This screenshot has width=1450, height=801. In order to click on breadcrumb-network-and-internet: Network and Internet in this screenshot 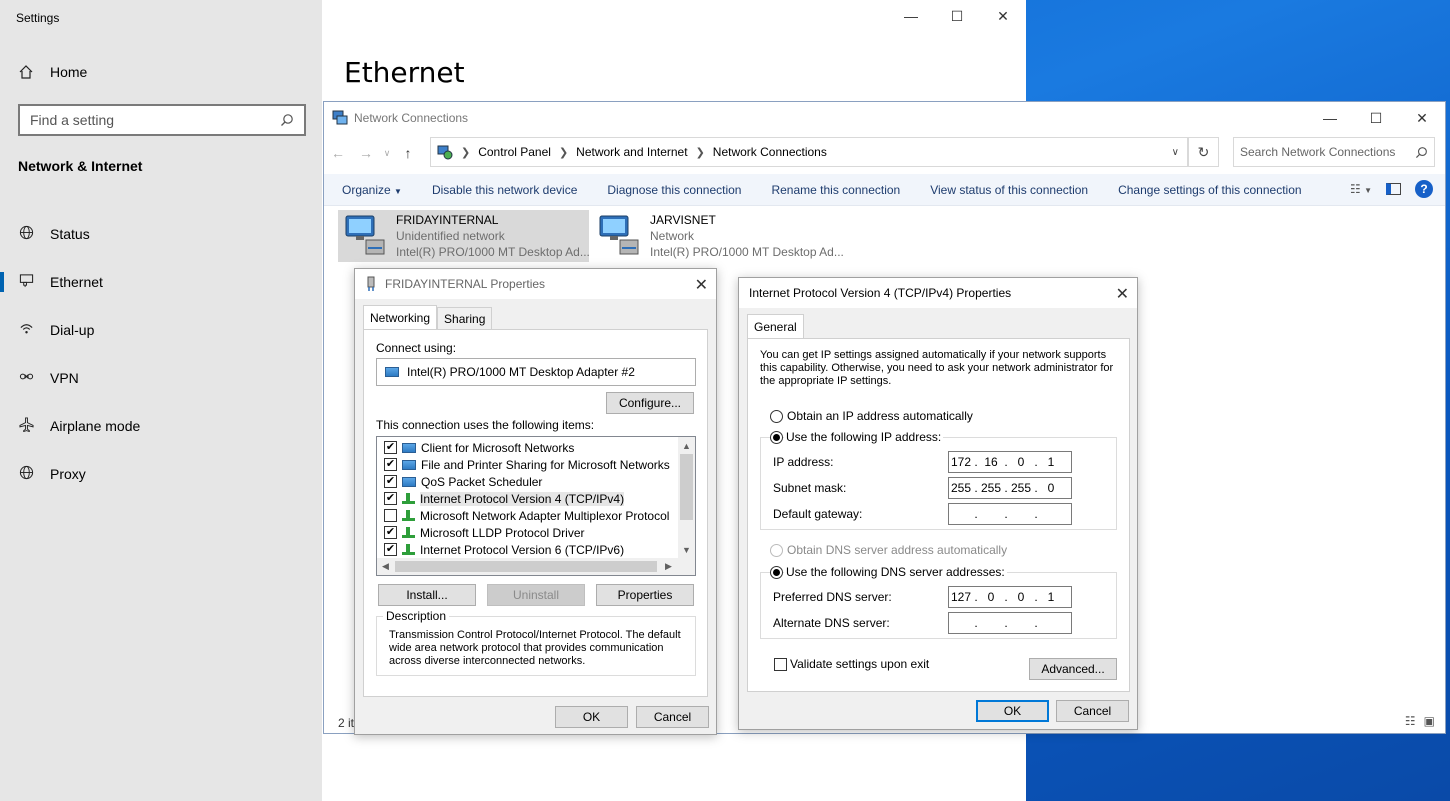, I will do `click(631, 152)`.